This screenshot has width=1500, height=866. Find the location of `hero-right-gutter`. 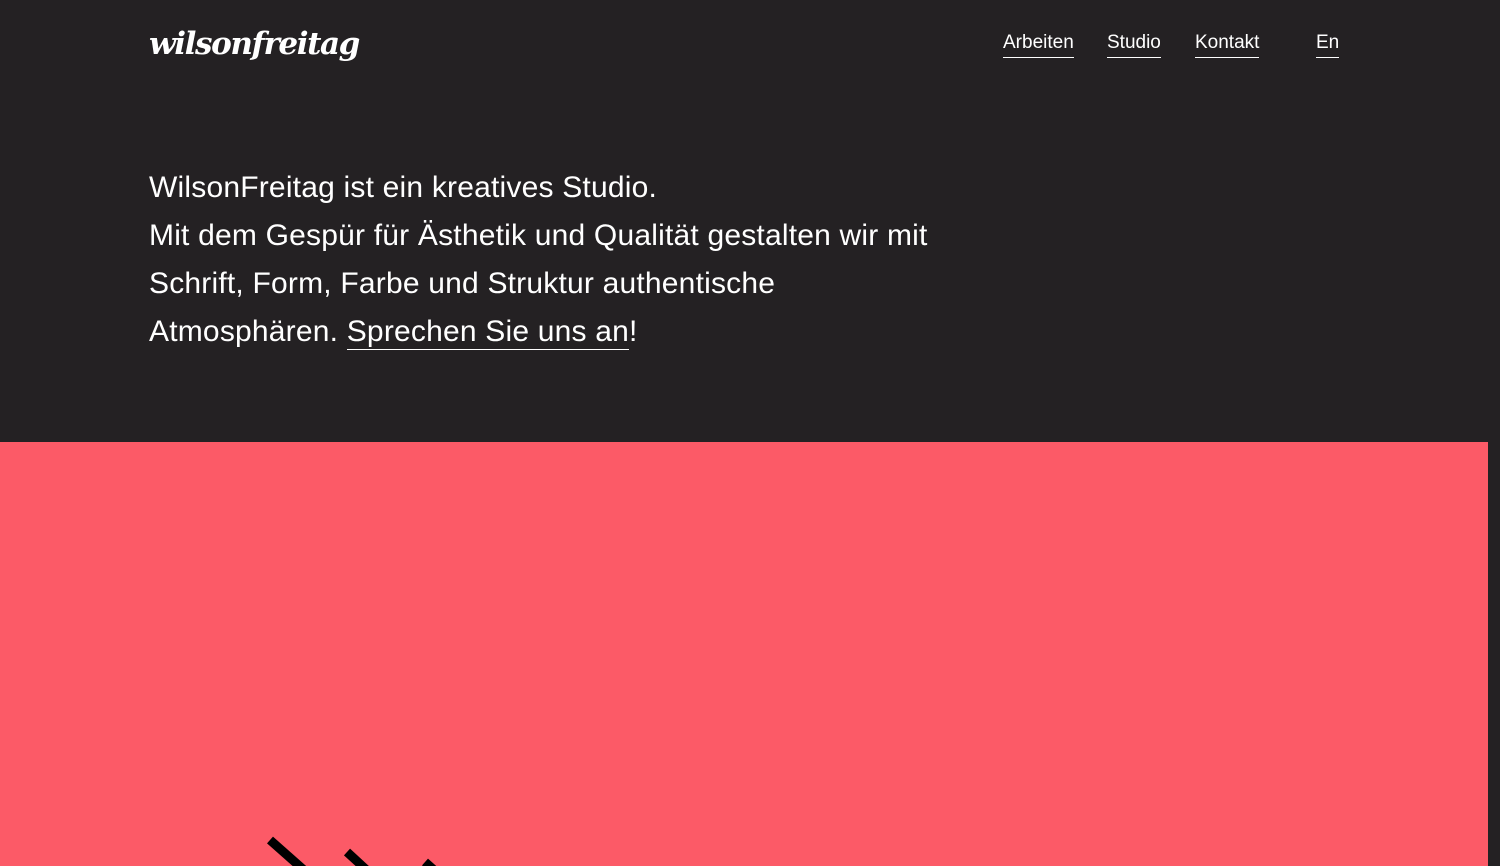

hero-right-gutter is located at coordinates (1494, 654).